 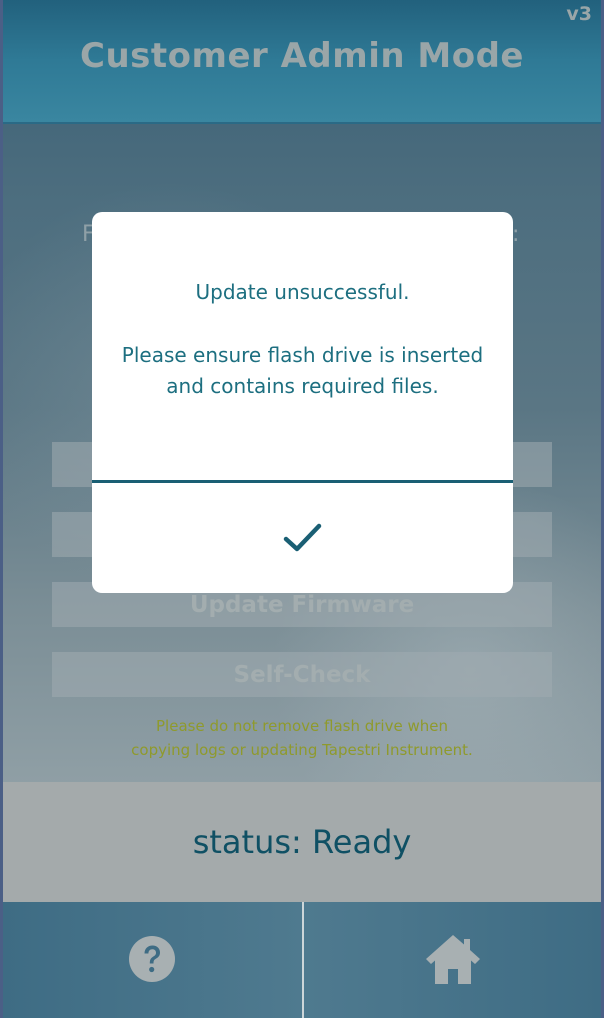 I want to click on self-check-label: Self-Check, so click(x=302, y=674).